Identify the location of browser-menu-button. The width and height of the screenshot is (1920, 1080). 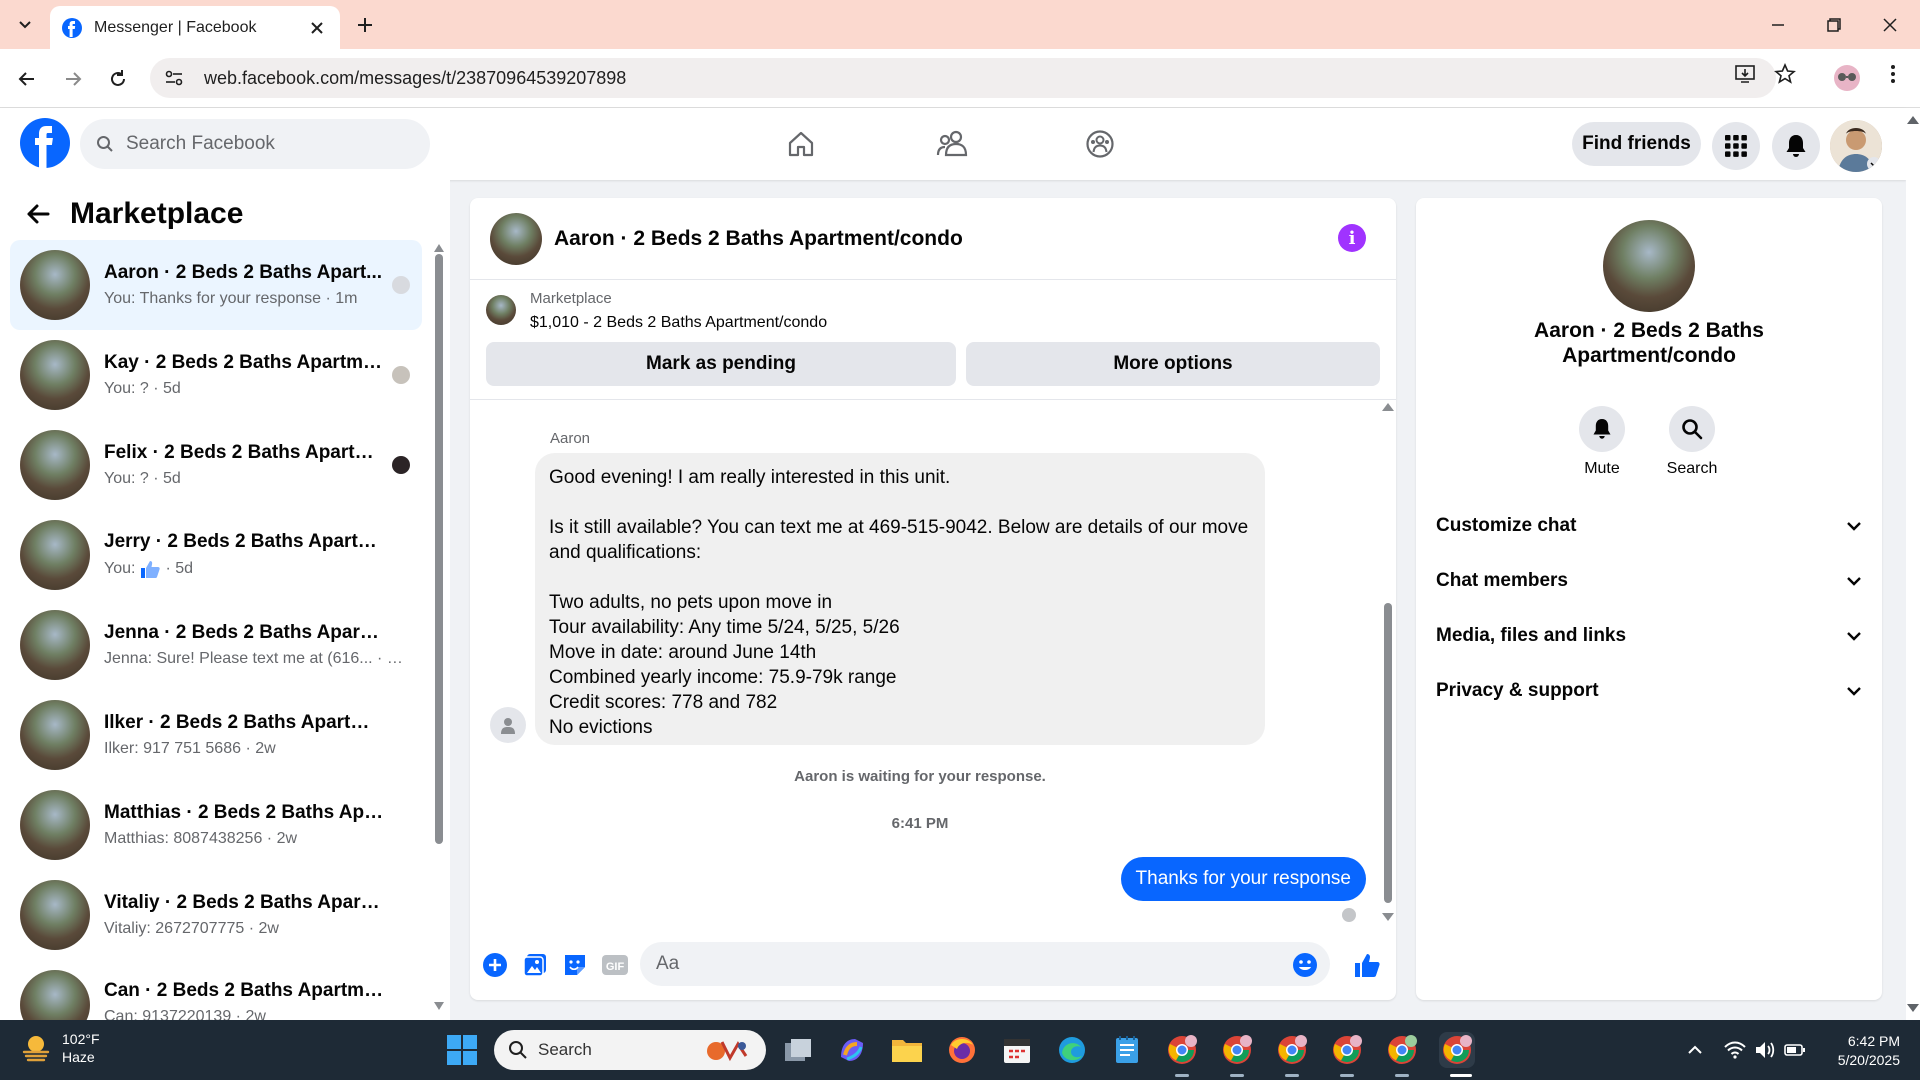
(1893, 74).